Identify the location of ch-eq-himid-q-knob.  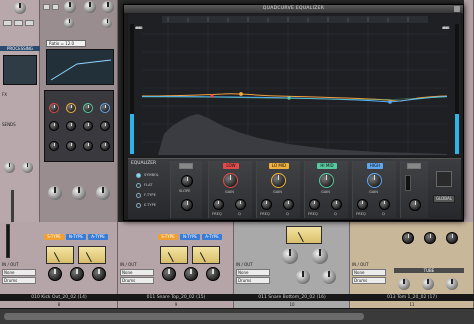
(88, 146).